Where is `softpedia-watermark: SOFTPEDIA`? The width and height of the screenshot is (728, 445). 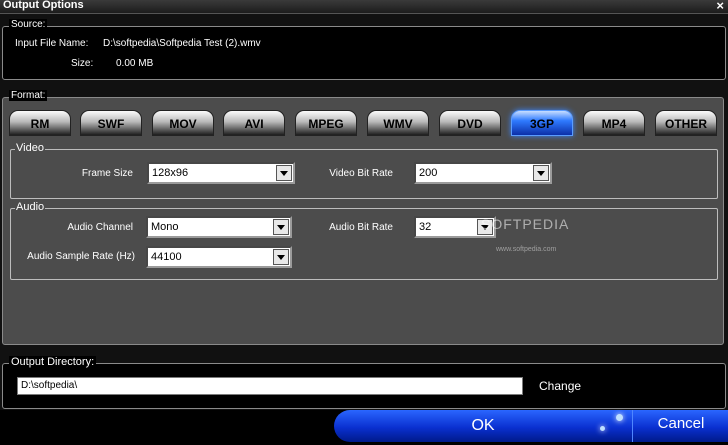
softpedia-watermark: SOFTPEDIA is located at coordinates (525, 224).